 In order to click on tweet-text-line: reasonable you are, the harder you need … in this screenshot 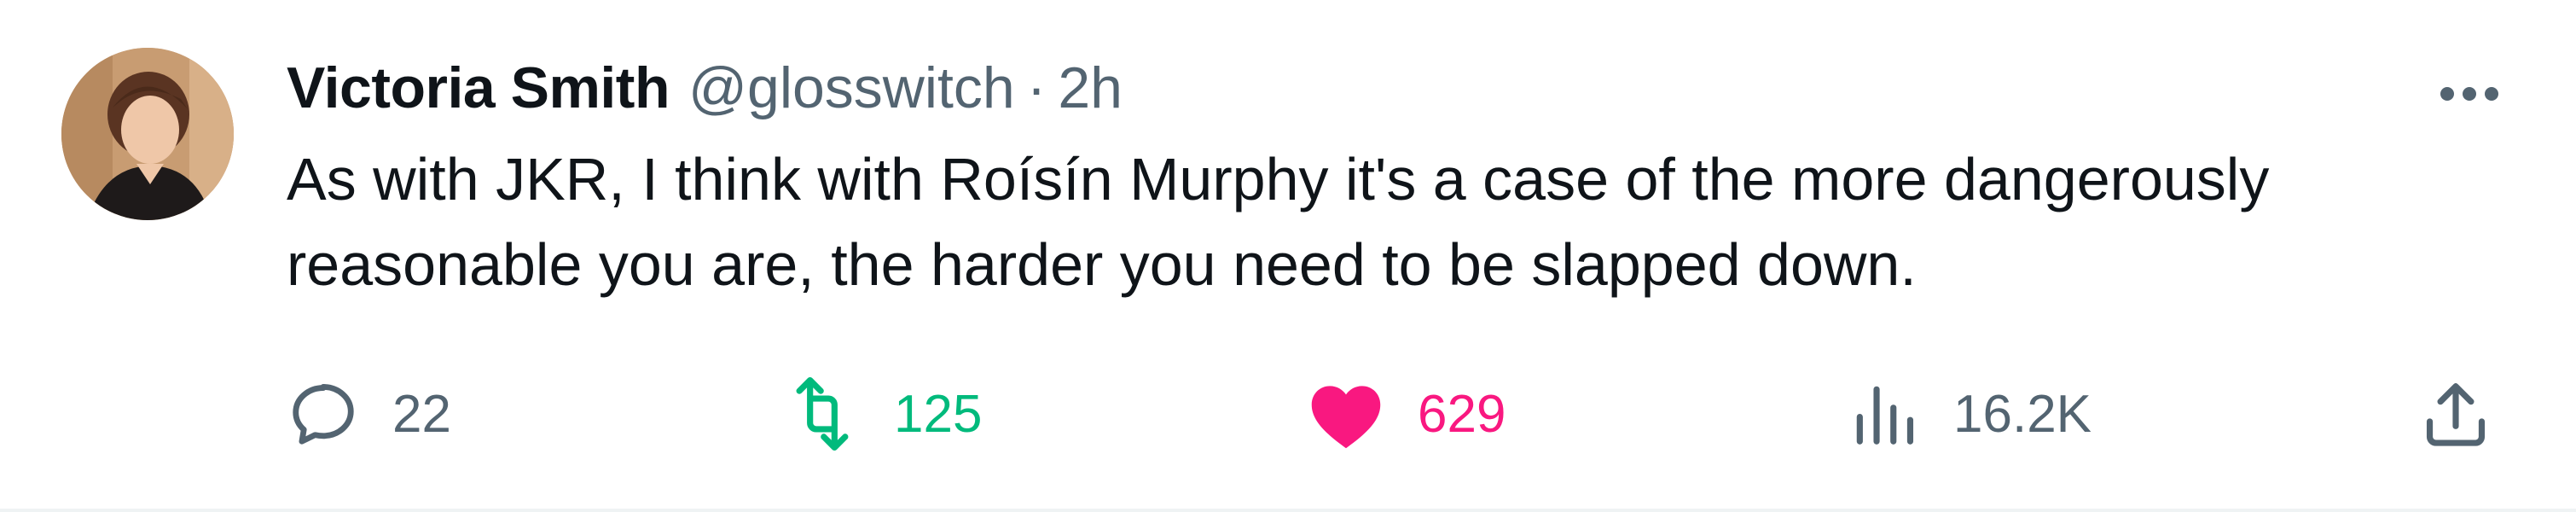, I will do `click(1102, 264)`.